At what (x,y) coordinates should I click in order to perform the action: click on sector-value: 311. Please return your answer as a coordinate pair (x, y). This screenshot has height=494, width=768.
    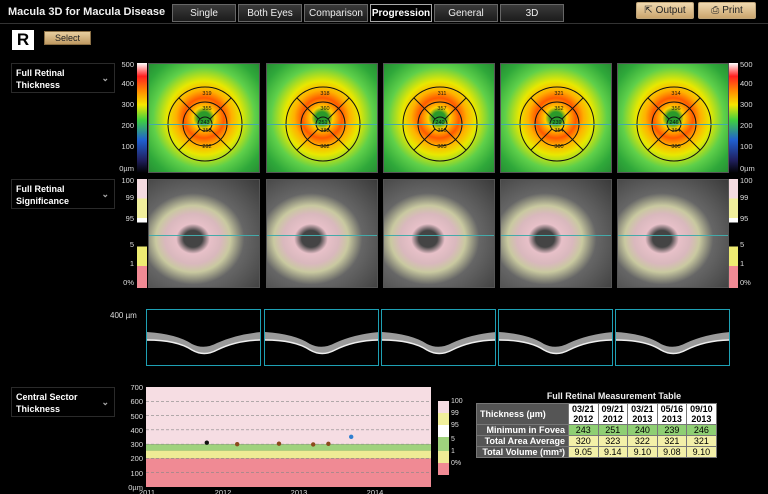
    Looking at the image, I should click on (442, 94).